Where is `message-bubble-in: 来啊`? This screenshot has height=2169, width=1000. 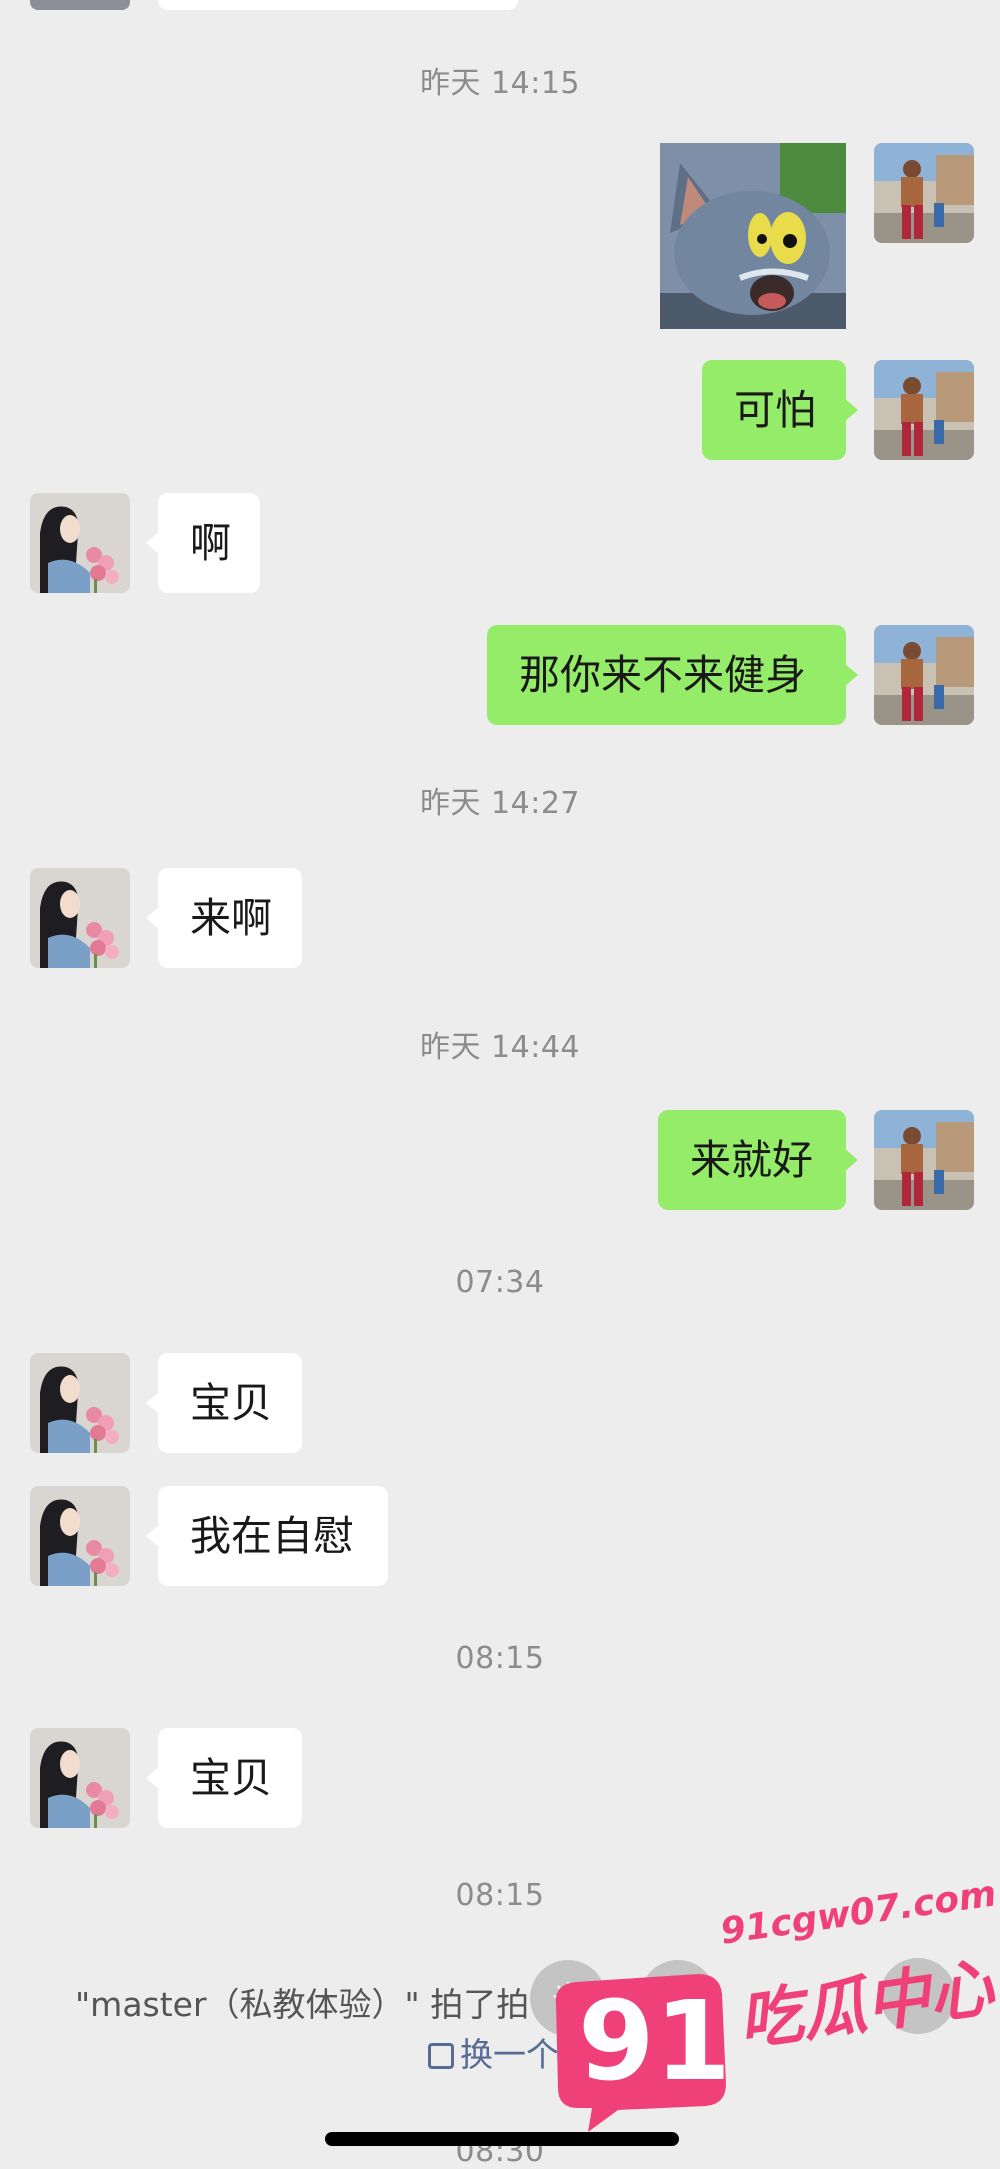 message-bubble-in: 来啊 is located at coordinates (224, 918).